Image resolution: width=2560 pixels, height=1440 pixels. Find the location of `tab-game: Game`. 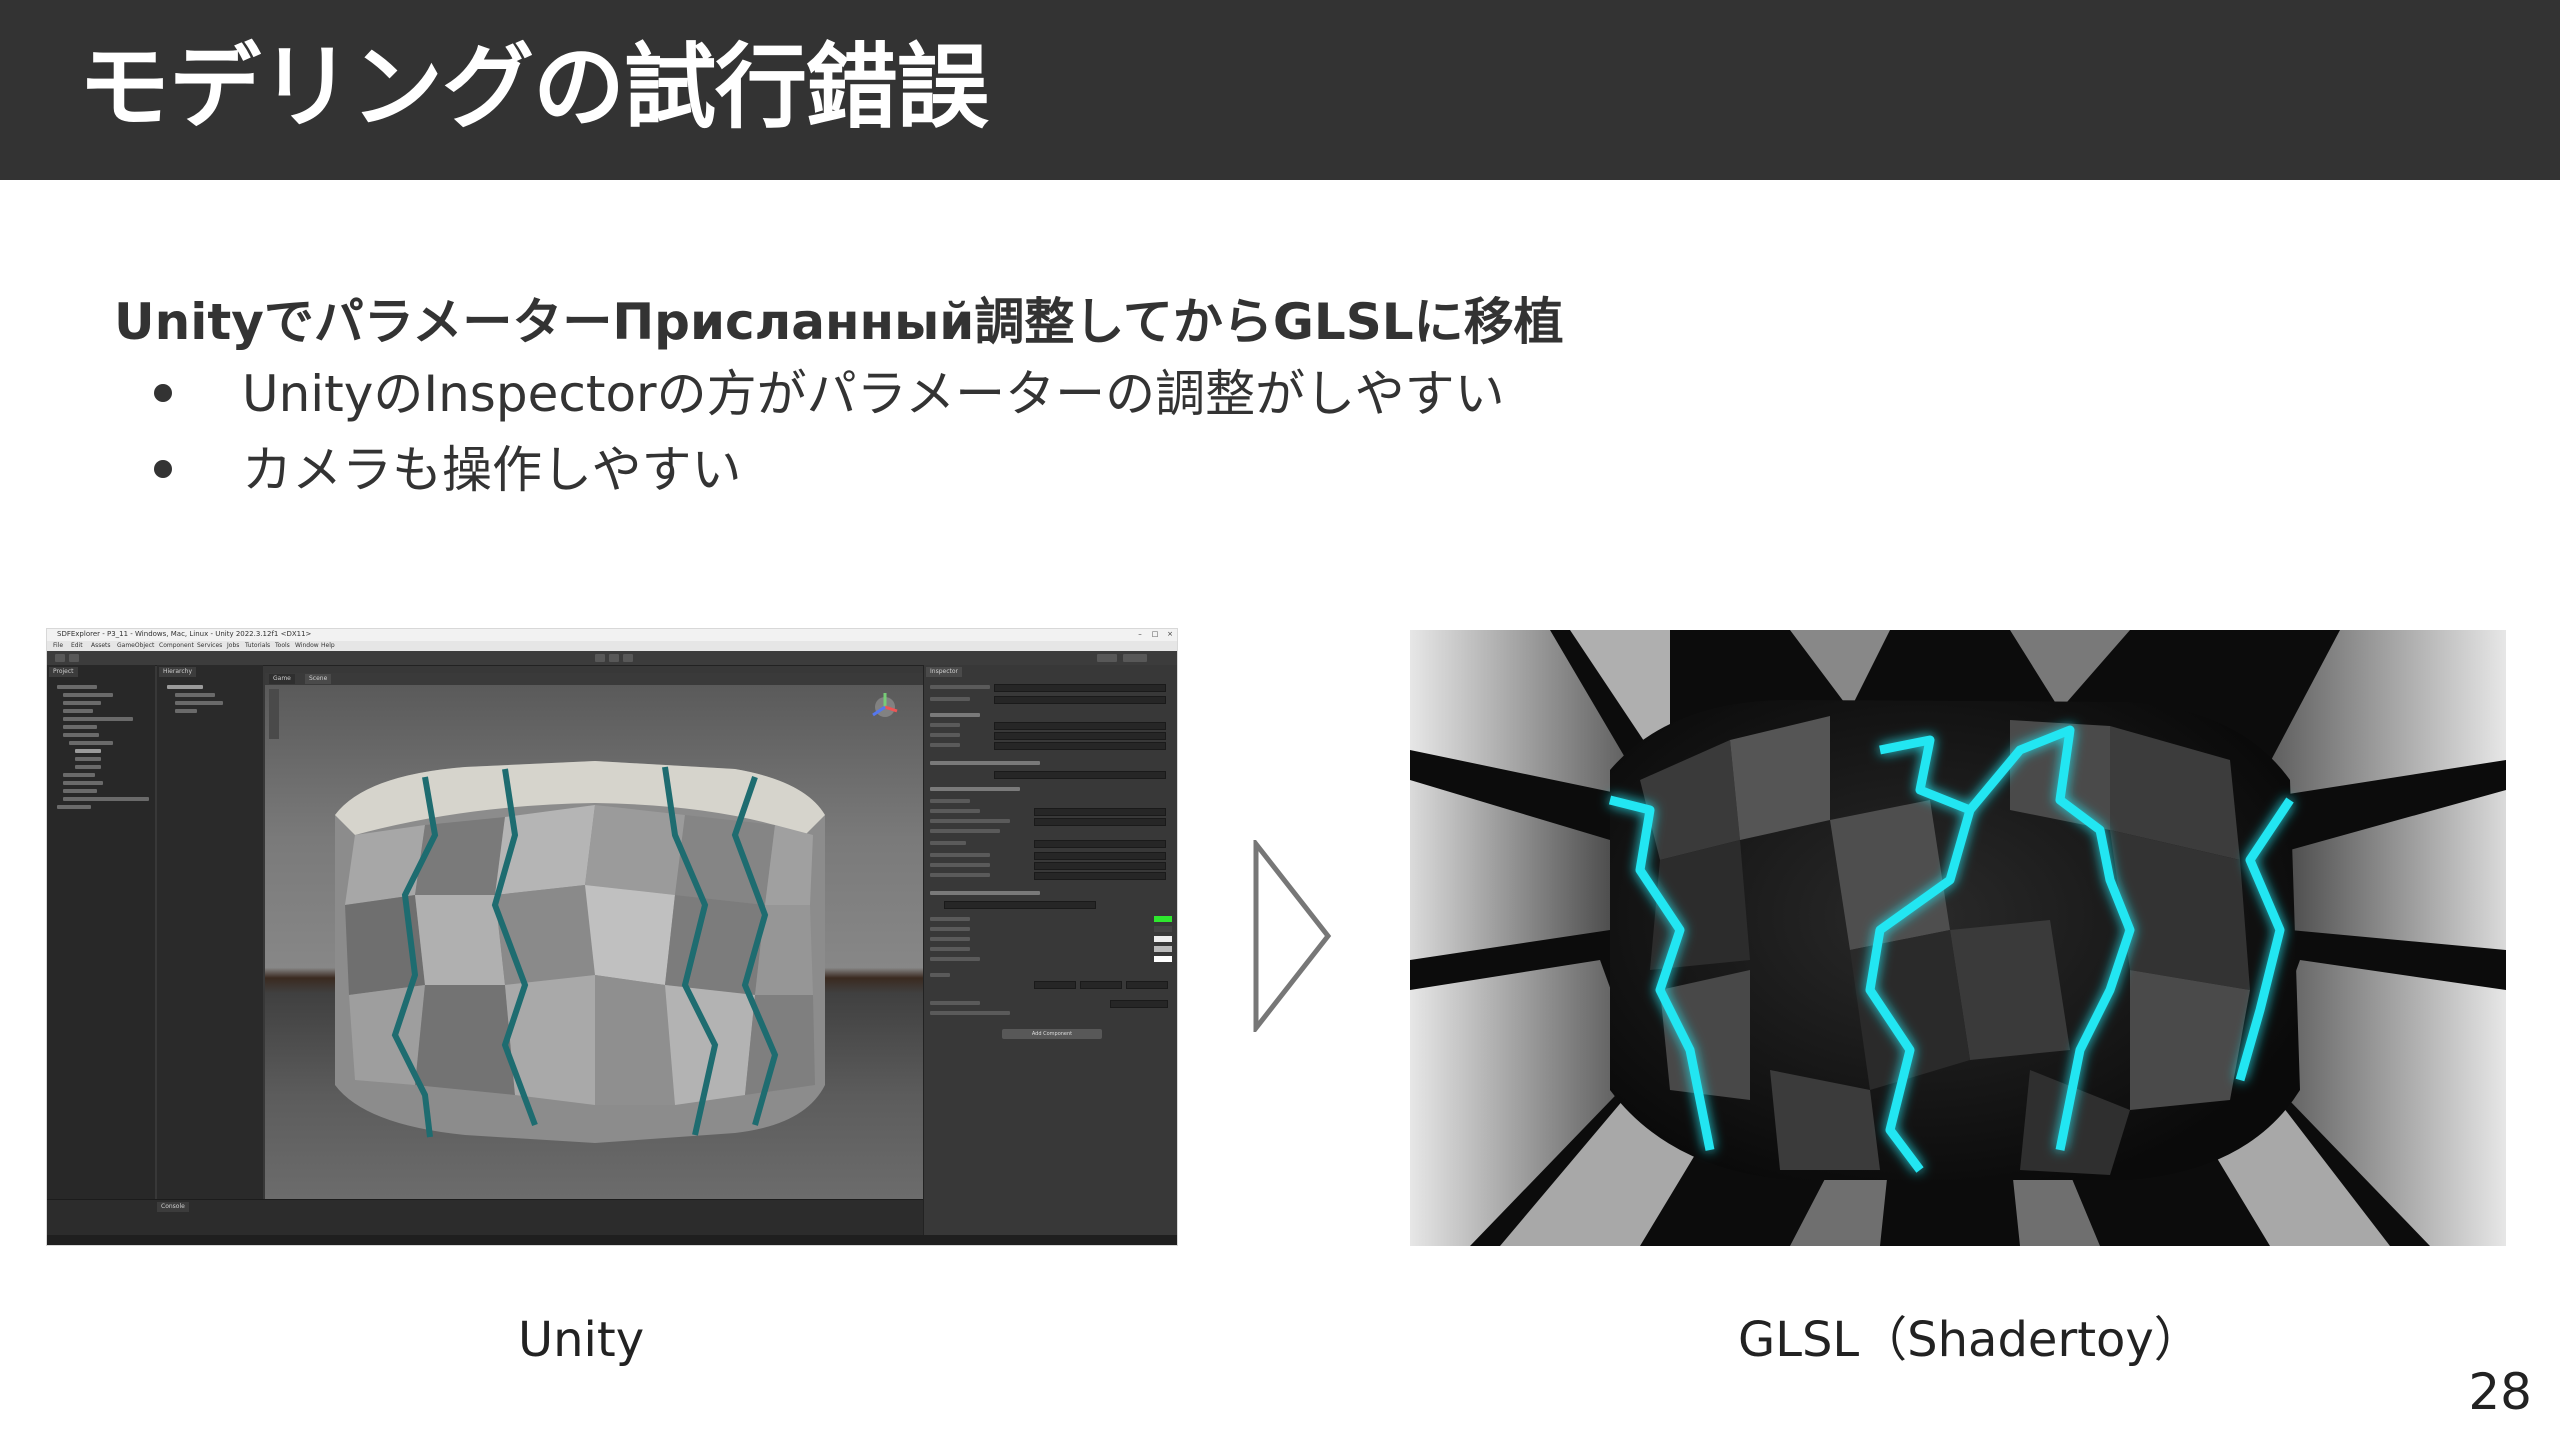

tab-game: Game is located at coordinates (282, 679).